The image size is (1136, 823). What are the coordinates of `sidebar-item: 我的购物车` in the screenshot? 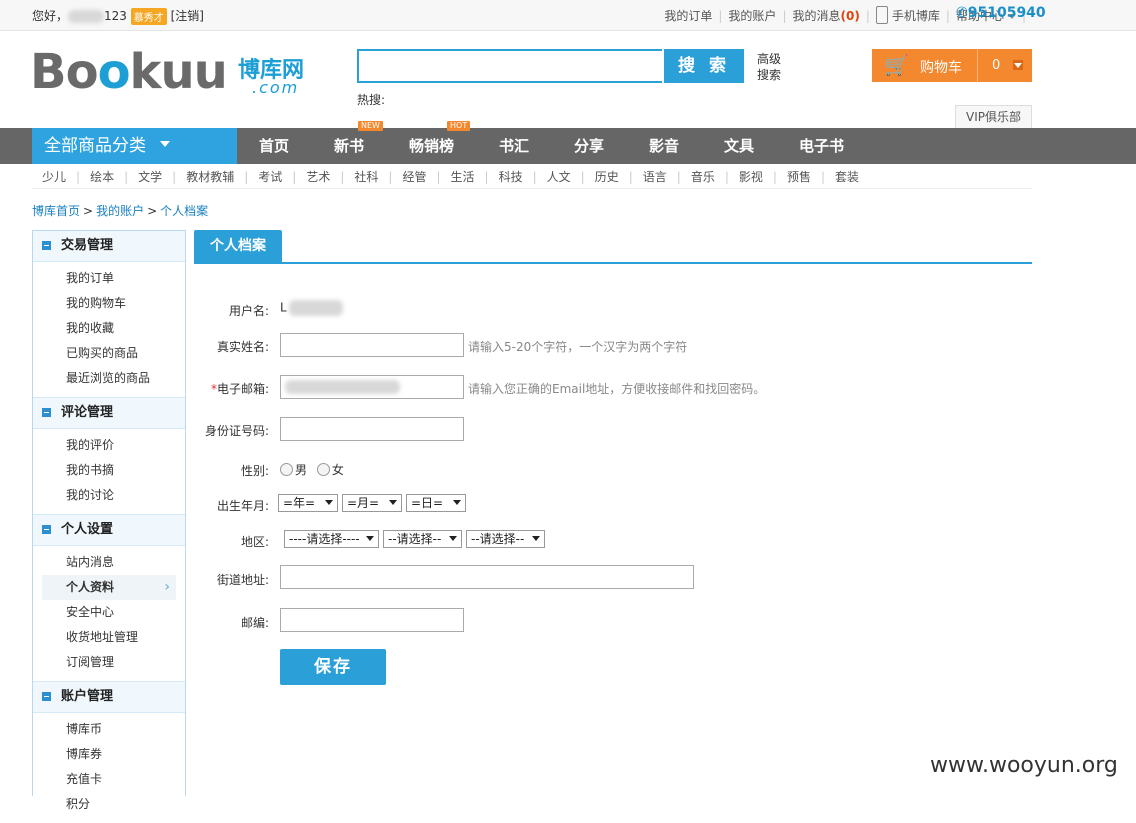 It's located at (109, 303).